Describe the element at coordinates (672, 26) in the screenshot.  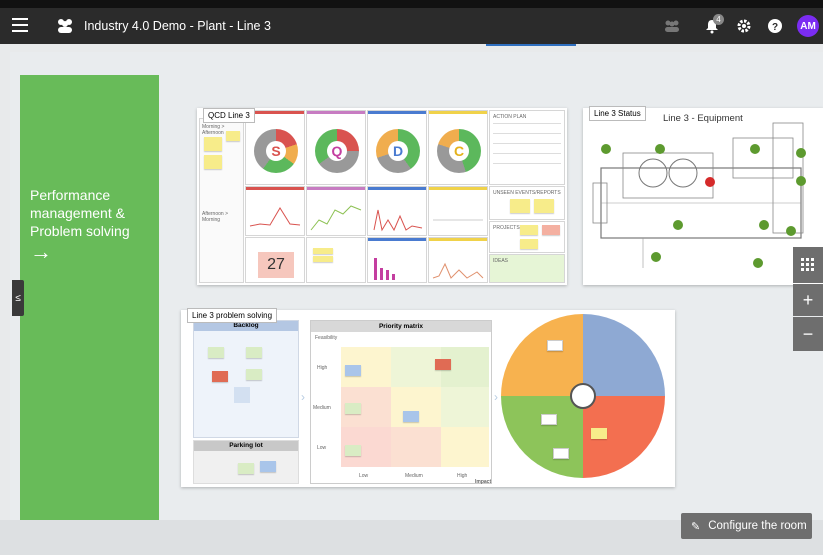
I see `team-icon` at that location.